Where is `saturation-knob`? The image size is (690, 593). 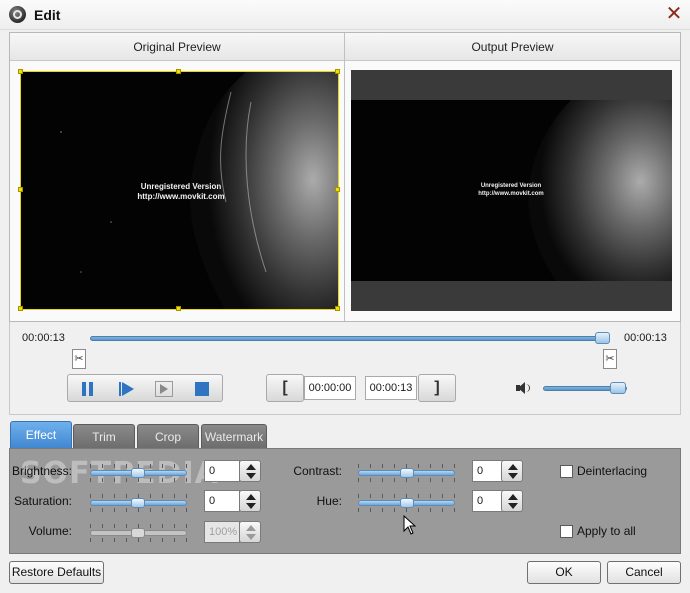
saturation-knob is located at coordinates (138, 503).